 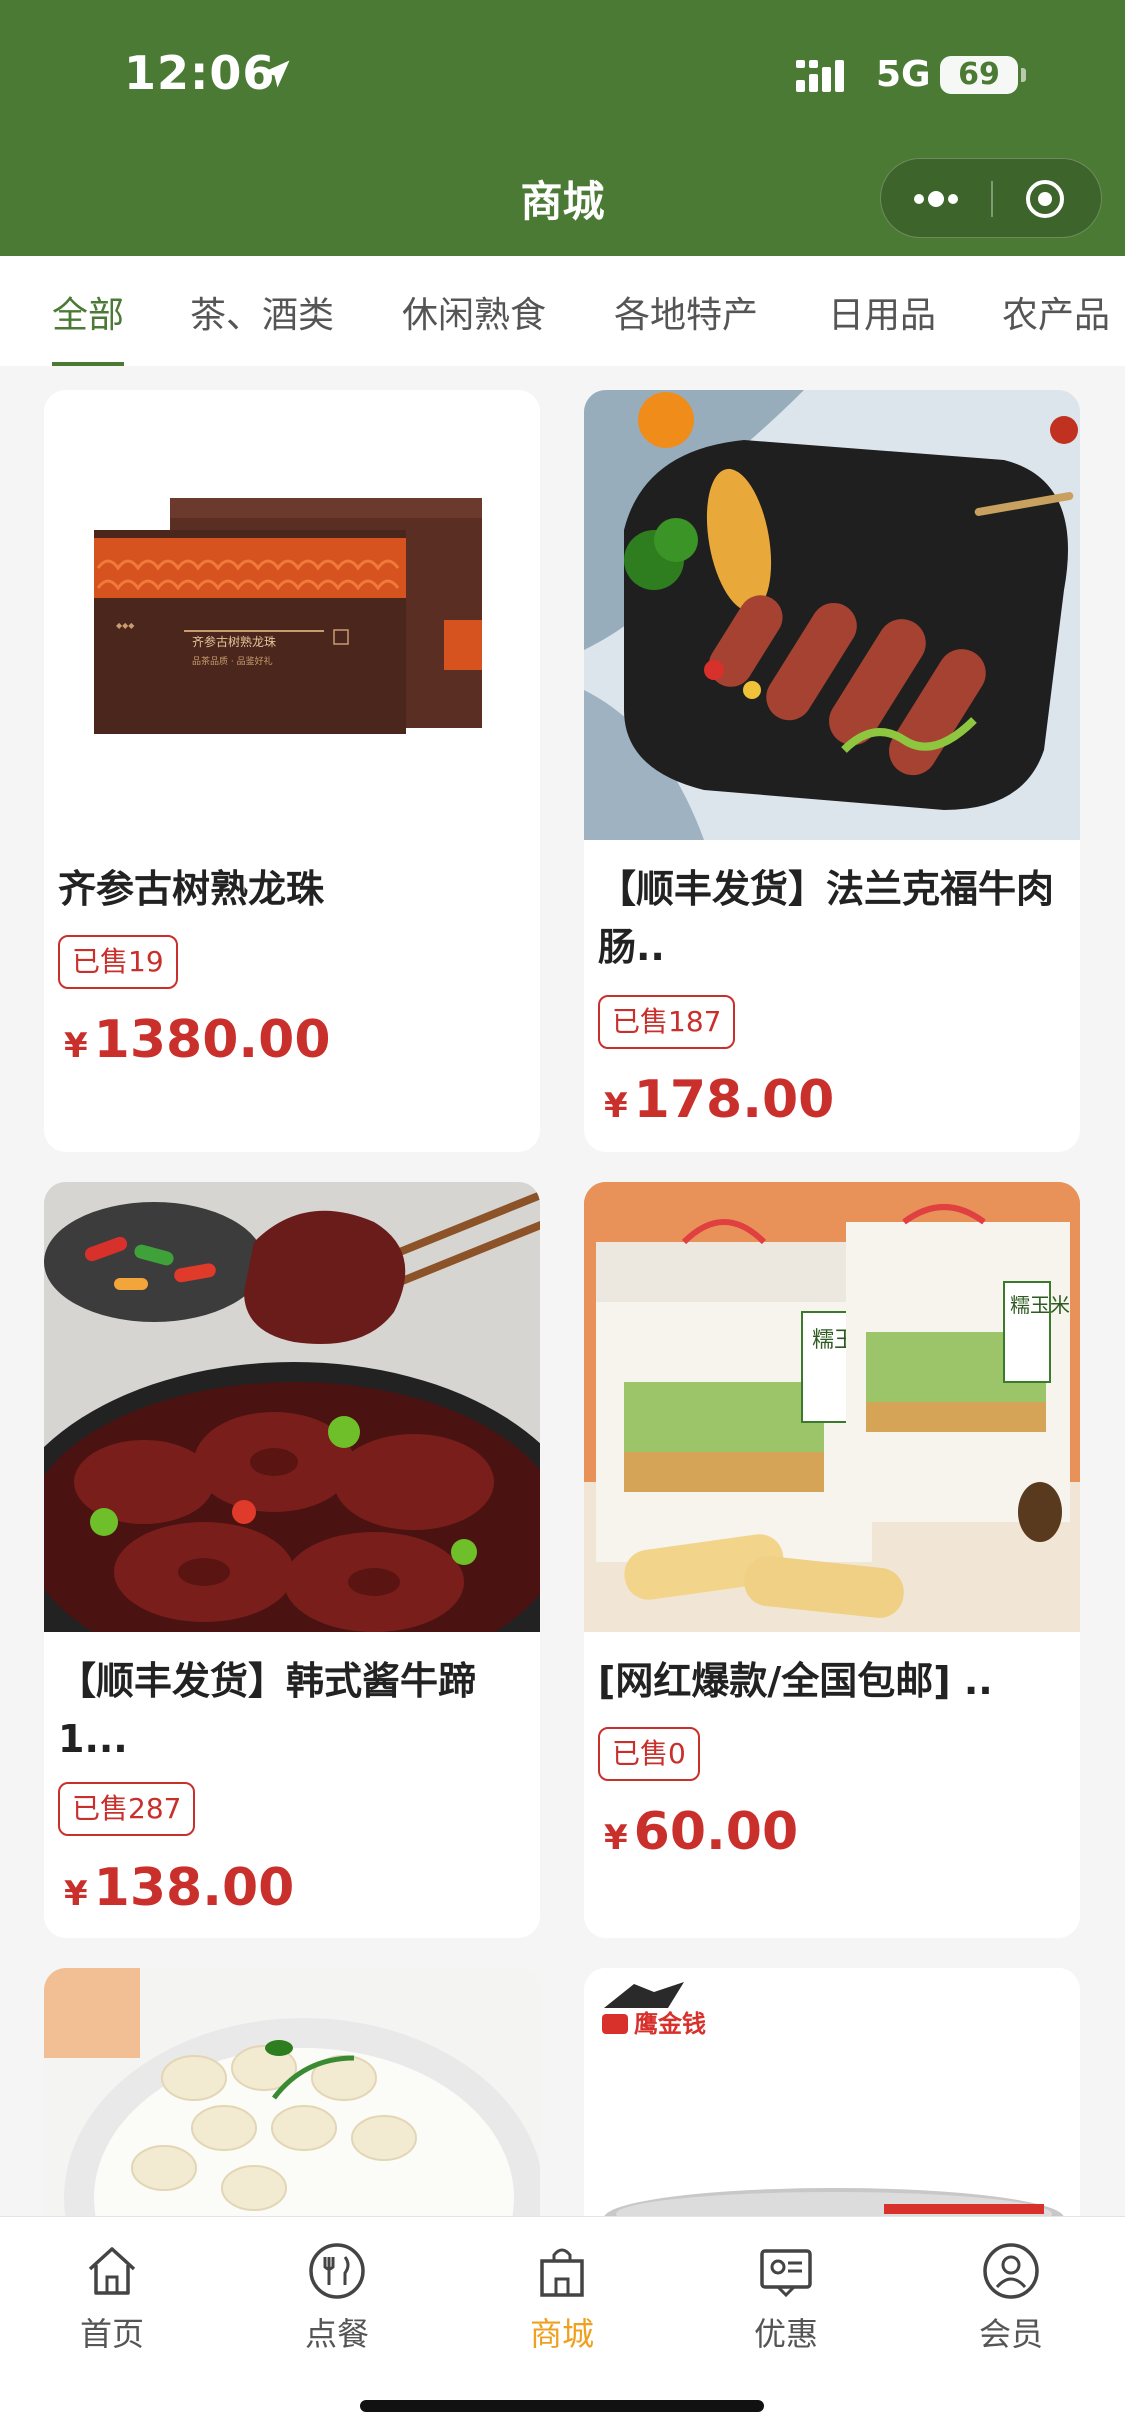 What do you see at coordinates (979, 75) in the screenshot?
I see `battery-icon: 69` at bounding box center [979, 75].